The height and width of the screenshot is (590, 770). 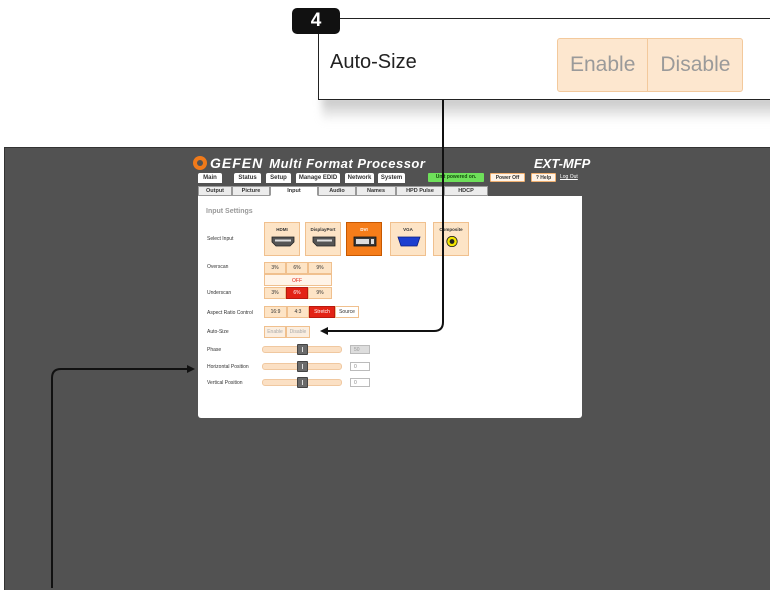 I want to click on arrow-to-auto-size, so click(x=382, y=217).